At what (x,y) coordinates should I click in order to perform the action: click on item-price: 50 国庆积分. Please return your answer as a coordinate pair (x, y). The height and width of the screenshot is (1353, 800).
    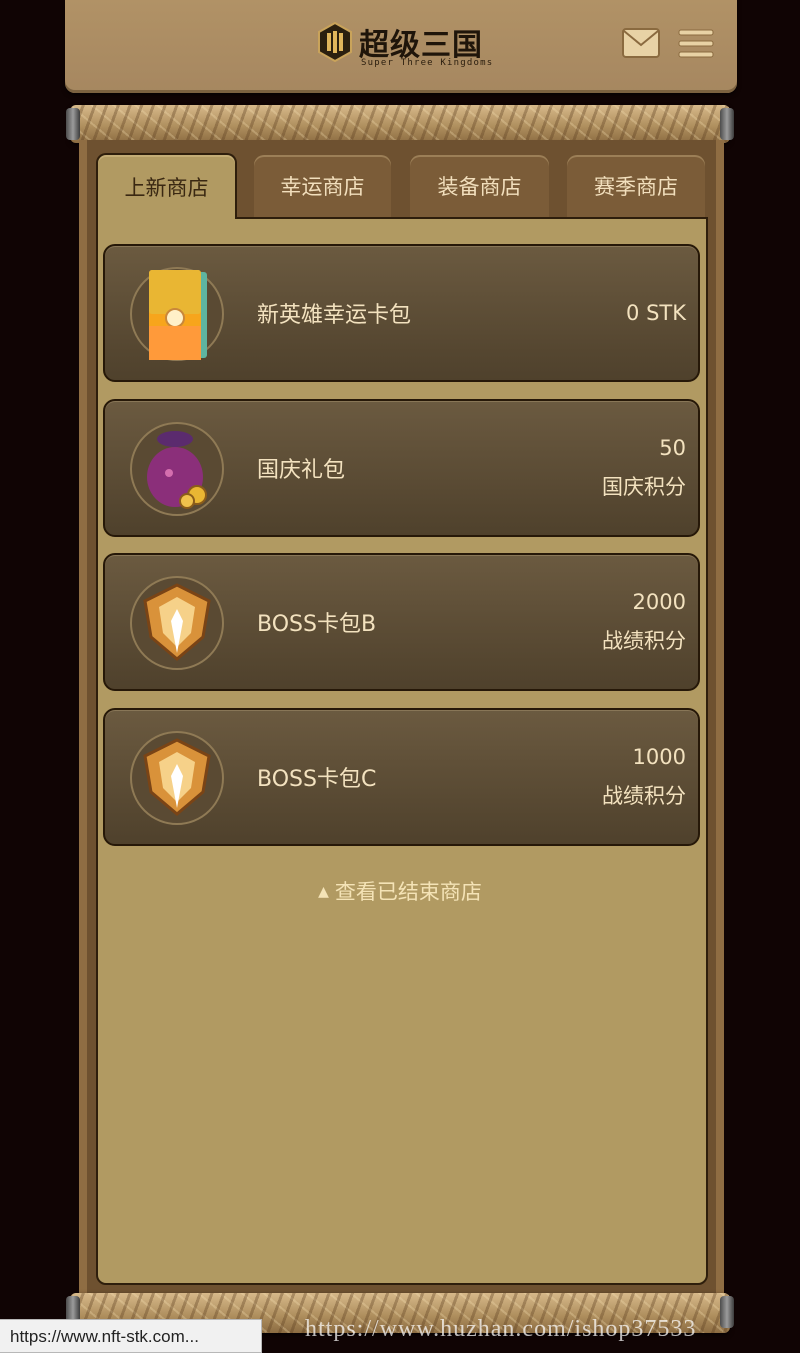
    Looking at the image, I should click on (644, 468).